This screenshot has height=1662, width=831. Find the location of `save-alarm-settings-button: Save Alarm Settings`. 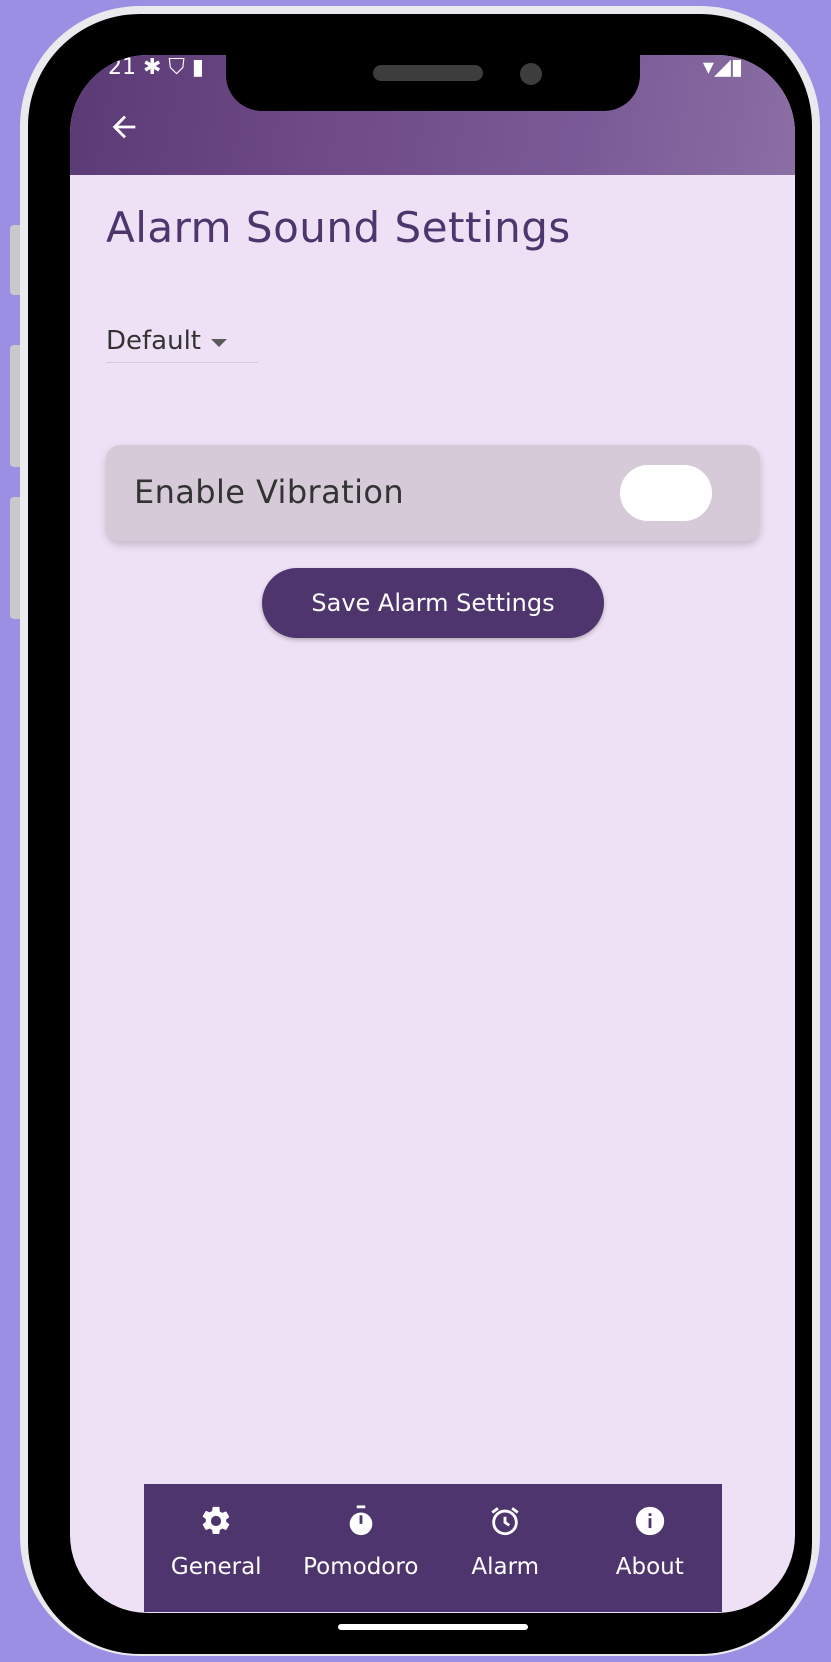

save-alarm-settings-button: Save Alarm Settings is located at coordinates (433, 603).